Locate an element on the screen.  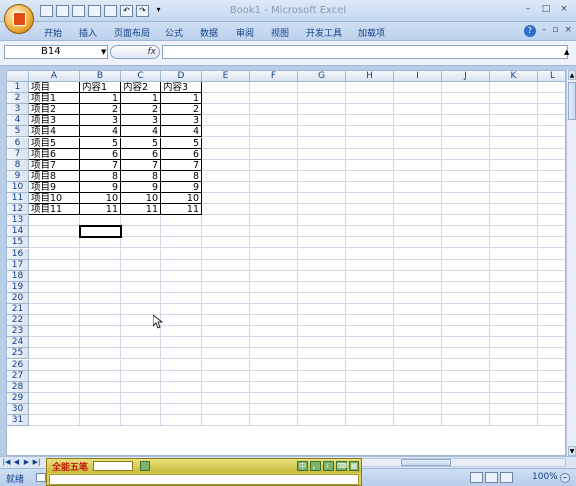
cell-e5 is located at coordinates (226, 132).